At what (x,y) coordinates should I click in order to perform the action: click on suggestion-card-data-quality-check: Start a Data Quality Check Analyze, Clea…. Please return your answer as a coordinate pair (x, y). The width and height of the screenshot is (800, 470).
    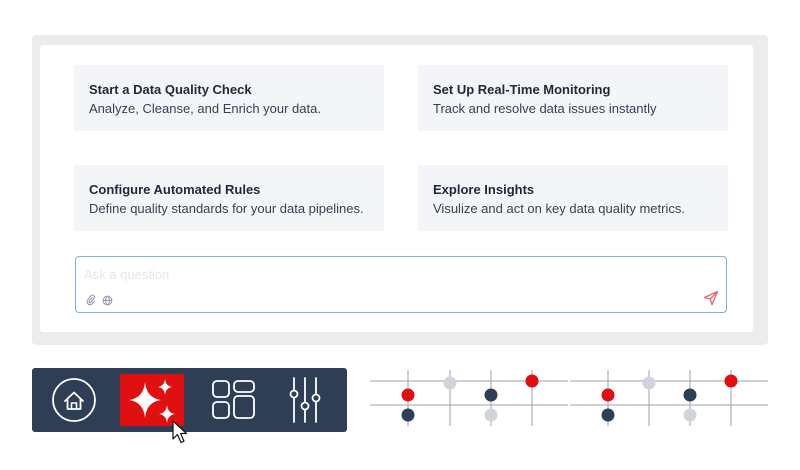
    Looking at the image, I should click on (229, 98).